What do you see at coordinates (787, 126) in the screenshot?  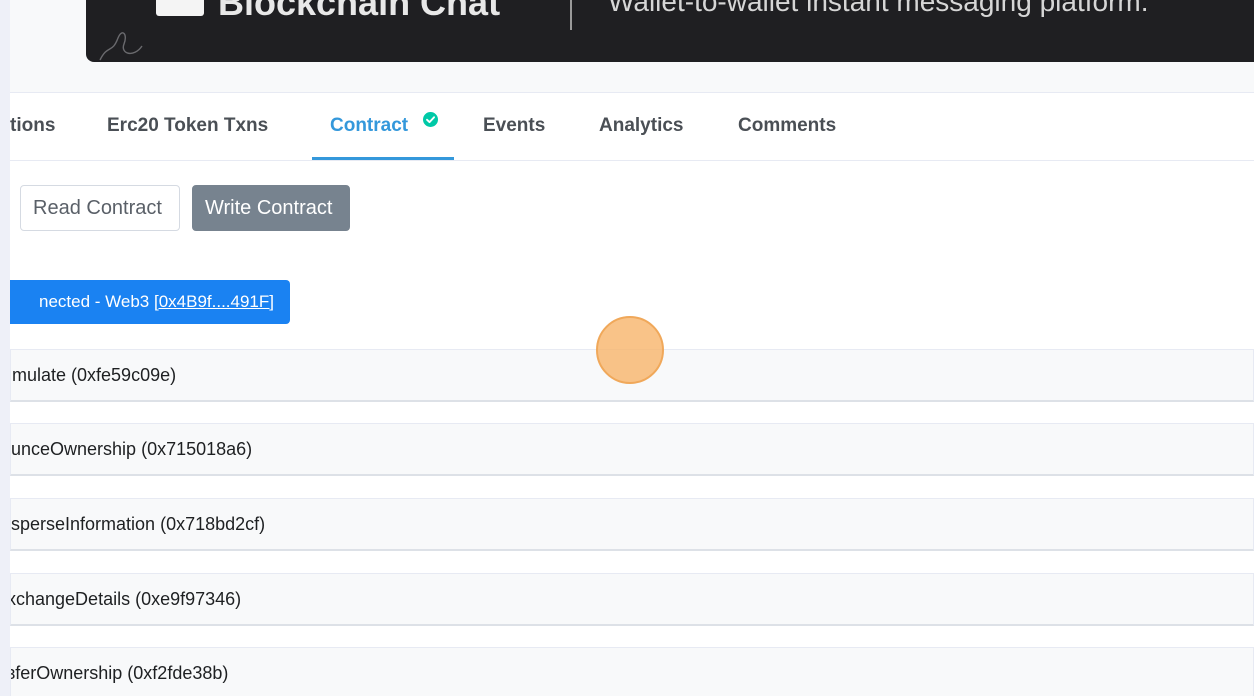 I see `tab-comments: Comments` at bounding box center [787, 126].